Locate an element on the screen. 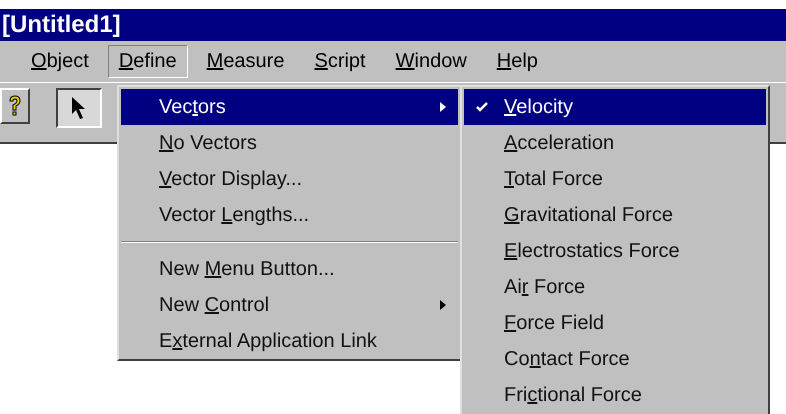 This screenshot has height=414, width=786. pointer-tool-button is located at coordinates (79, 108).